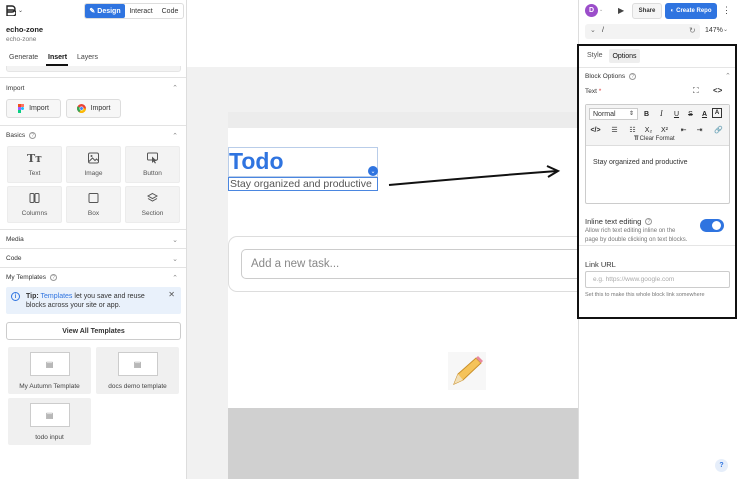 The width and height of the screenshot is (740, 479). What do you see at coordinates (726, 10) in the screenshot?
I see `more-vertical-icon: ⋮` at bounding box center [726, 10].